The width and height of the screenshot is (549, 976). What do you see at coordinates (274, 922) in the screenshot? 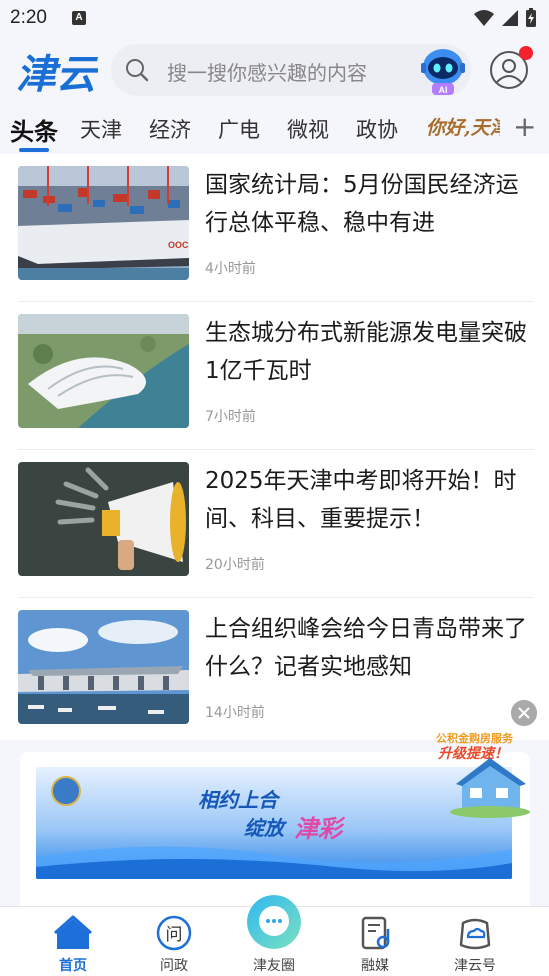
I see `chat-bubble-icon` at bounding box center [274, 922].